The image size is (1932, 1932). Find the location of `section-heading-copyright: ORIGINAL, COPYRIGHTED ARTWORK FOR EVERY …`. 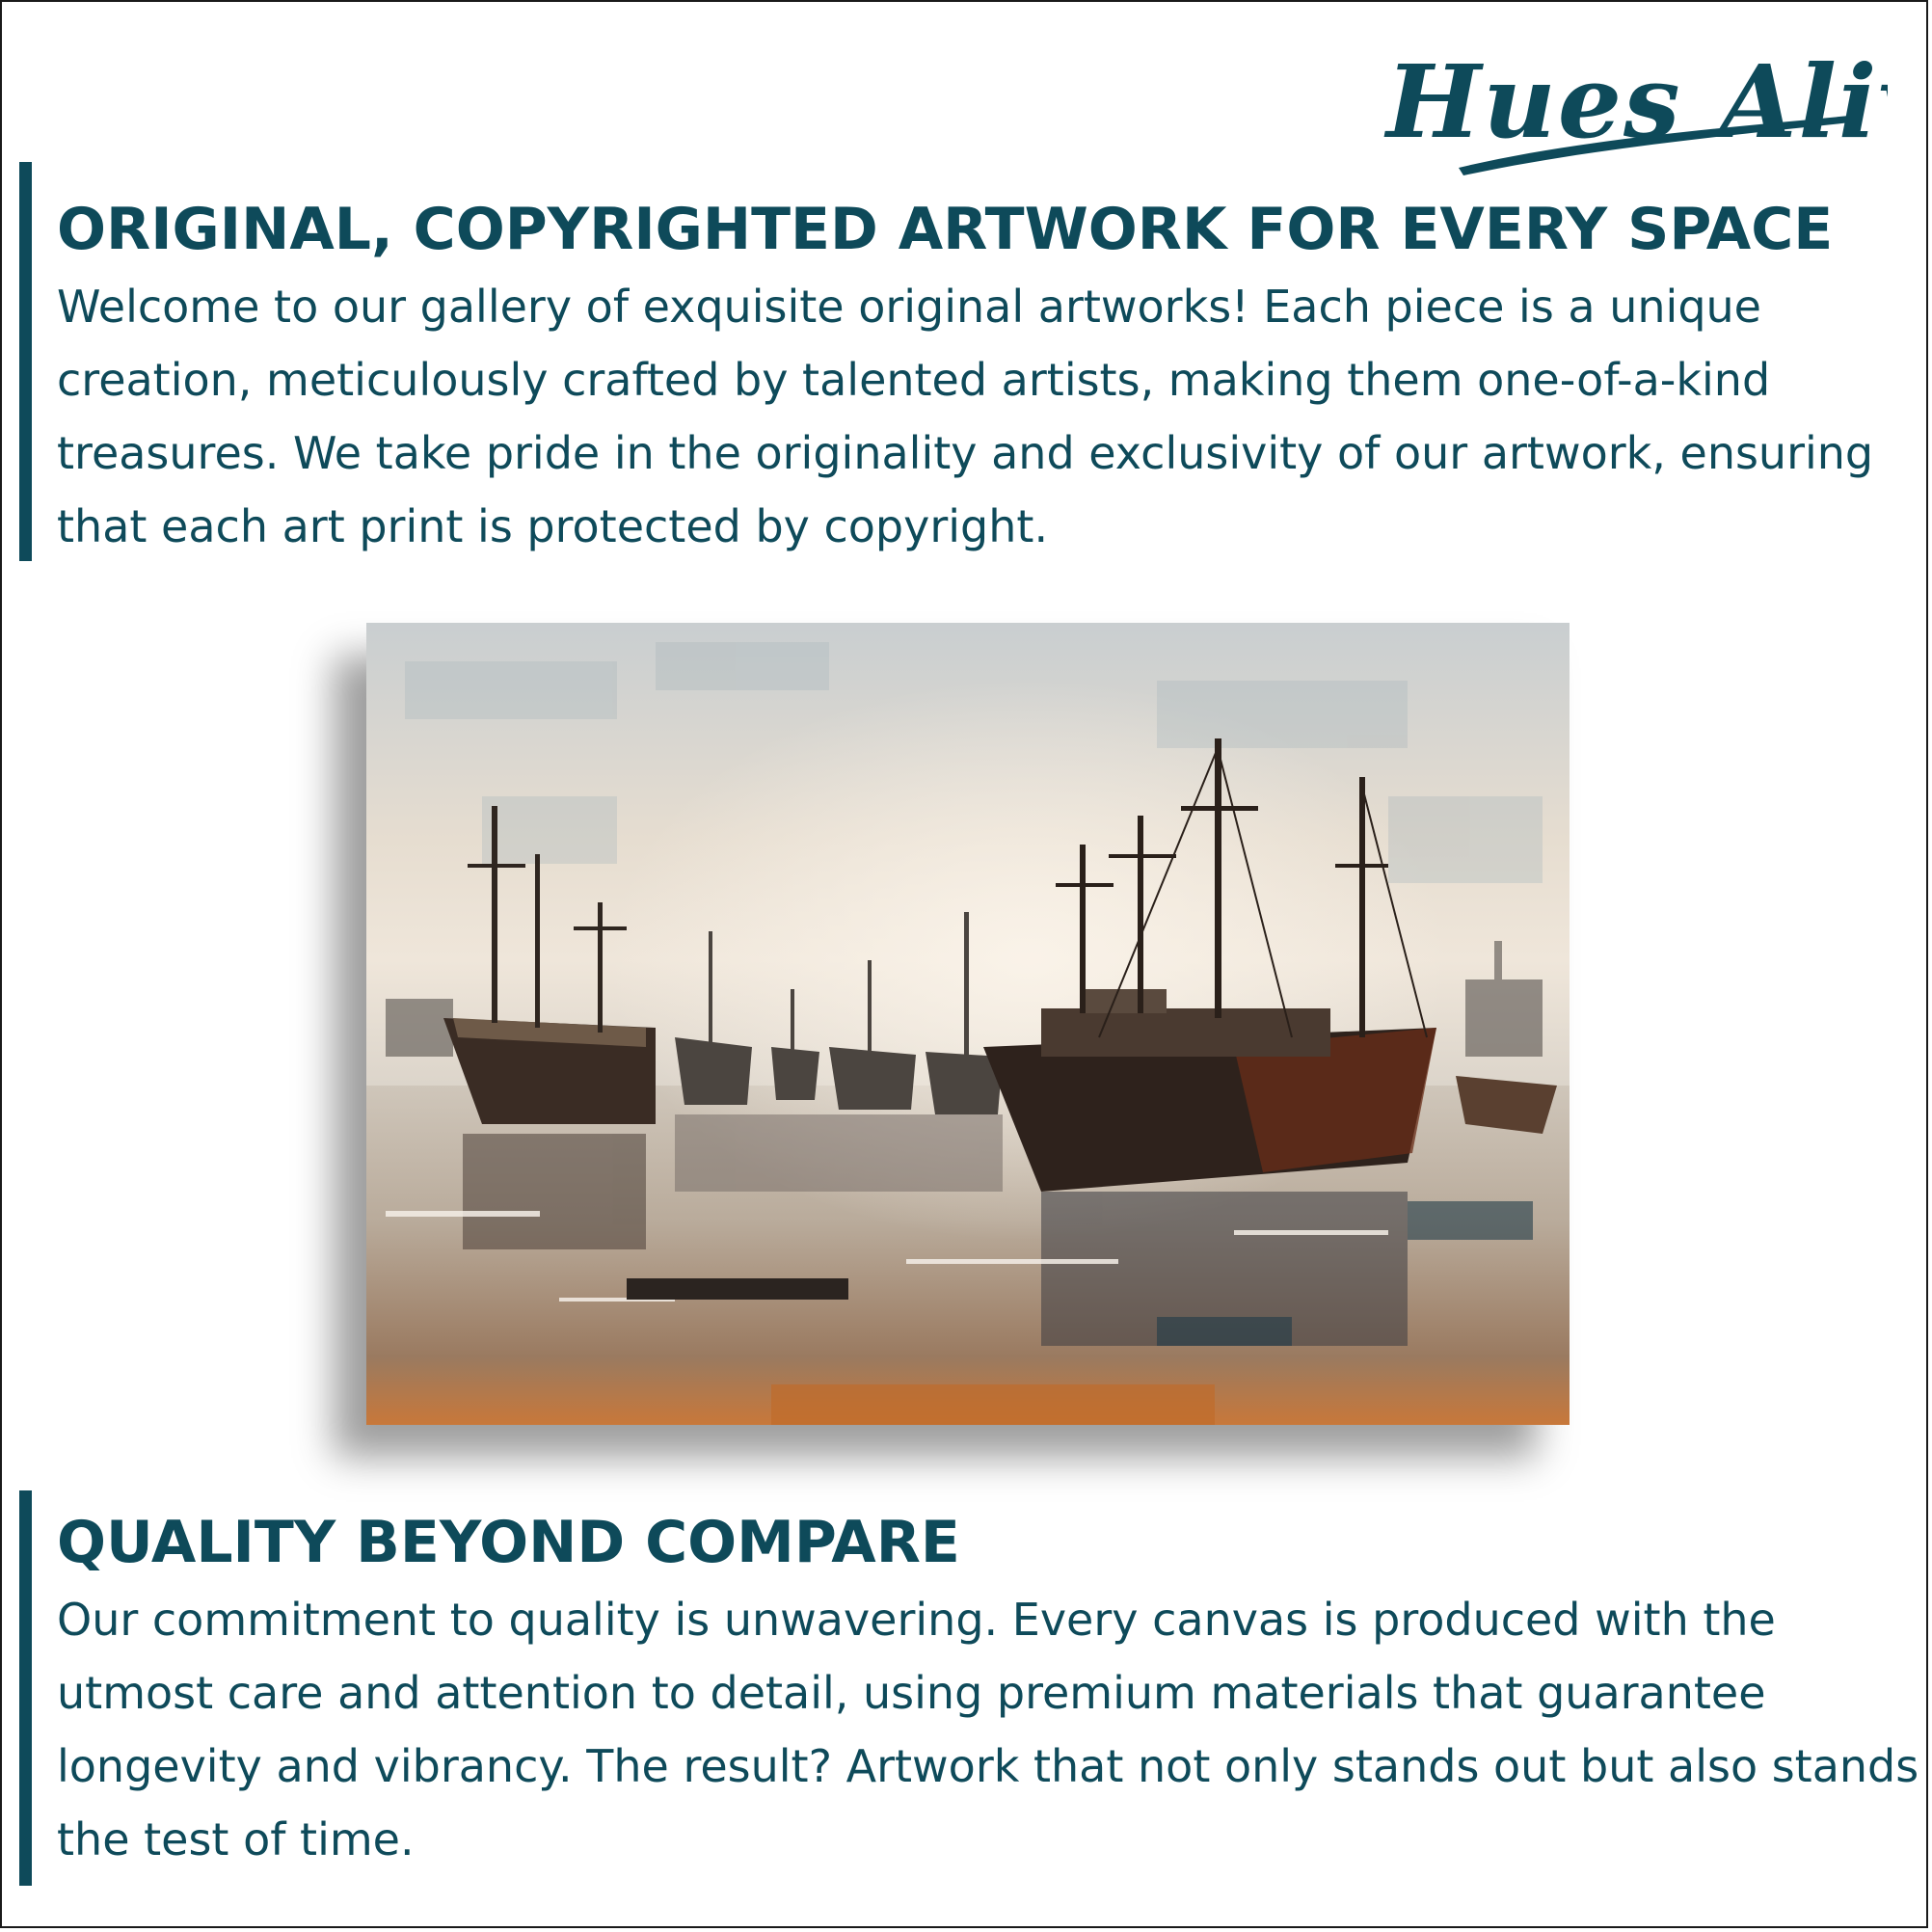

section-heading-copyright: ORIGINAL, COPYRIGHTED ARTWORK FOR EVERY … is located at coordinates (946, 230).